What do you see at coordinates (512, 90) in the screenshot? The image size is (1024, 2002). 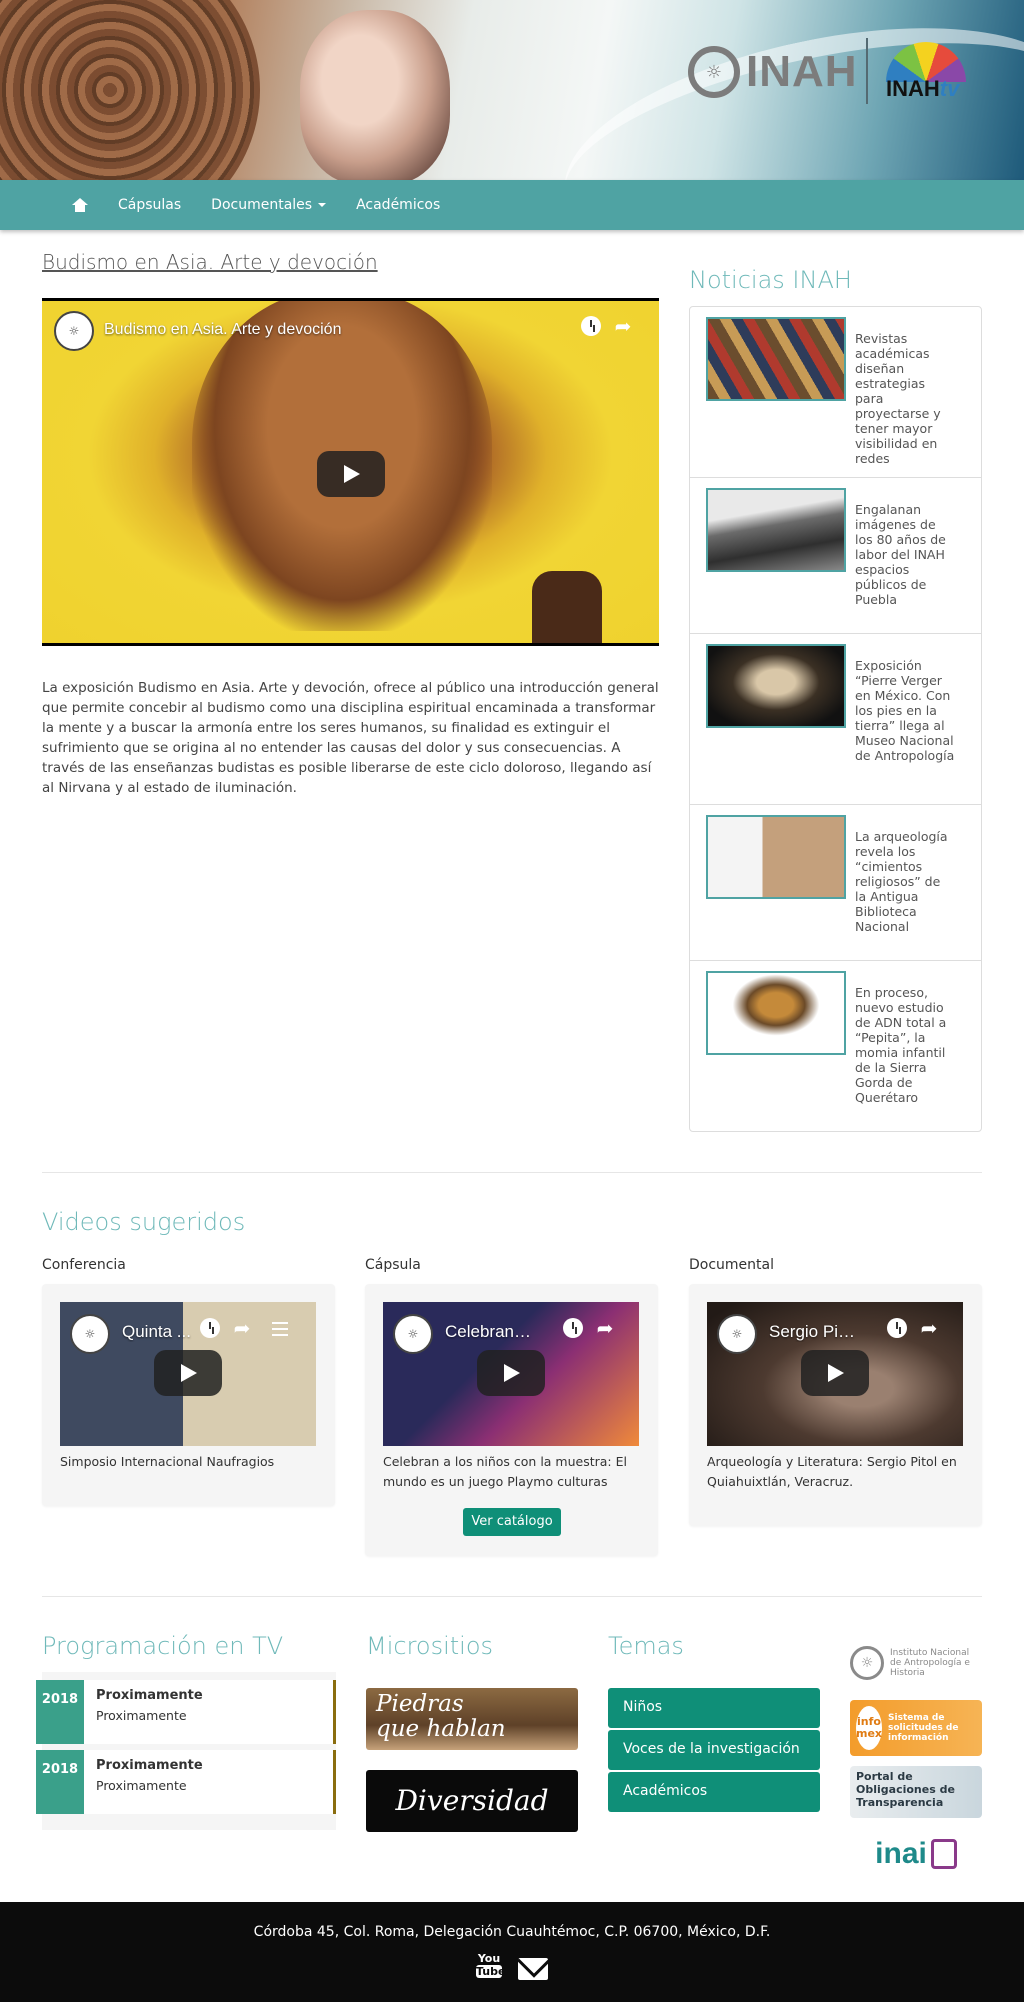 I see `header-banner: ☼ INAH INAHtv` at bounding box center [512, 90].